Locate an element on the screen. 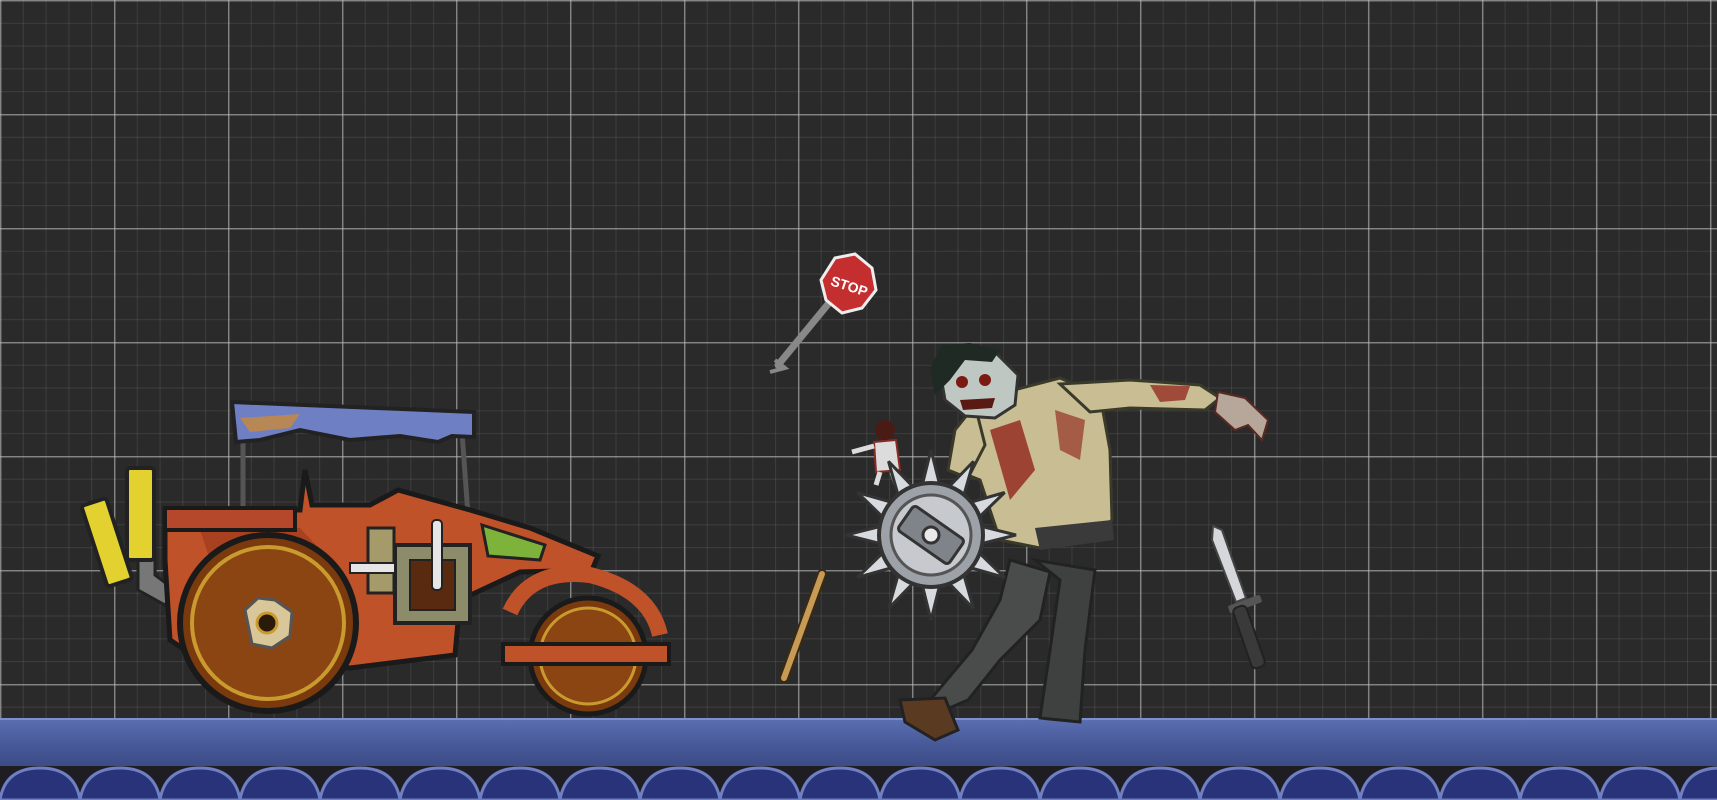 The height and width of the screenshot is (800, 1717). knife-prop is located at coordinates (1238, 597).